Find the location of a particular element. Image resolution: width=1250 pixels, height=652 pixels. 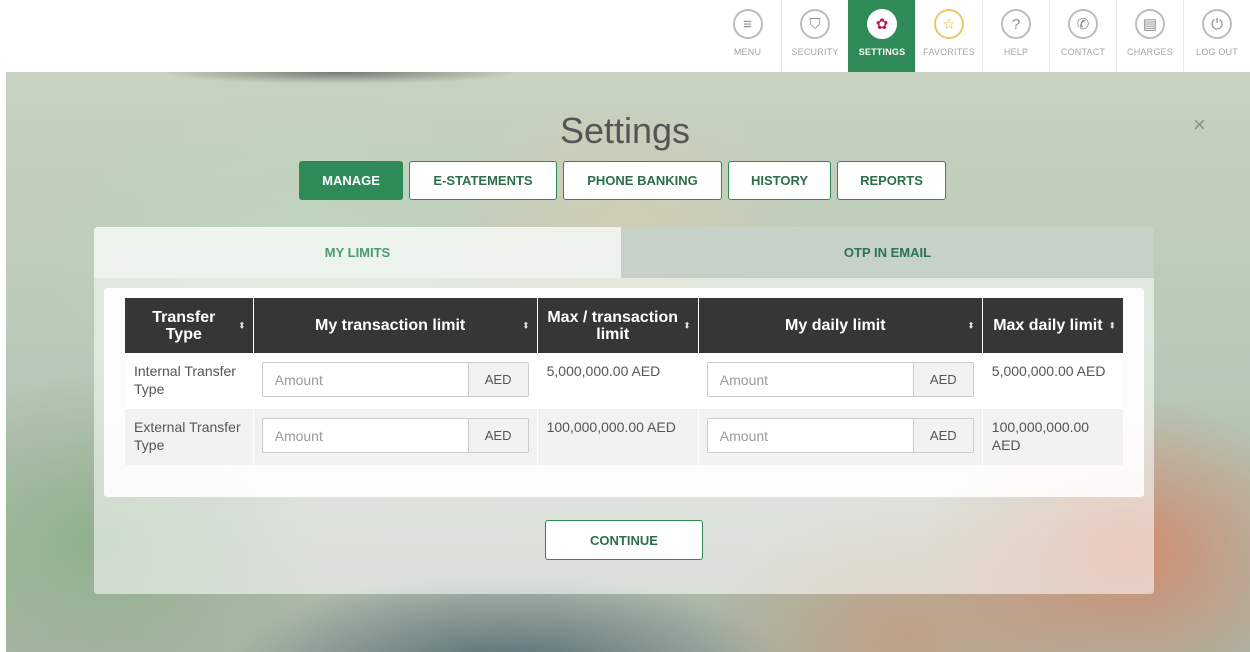

subtabs: MY LIMITS OTP IN EMAIL is located at coordinates (624, 252).